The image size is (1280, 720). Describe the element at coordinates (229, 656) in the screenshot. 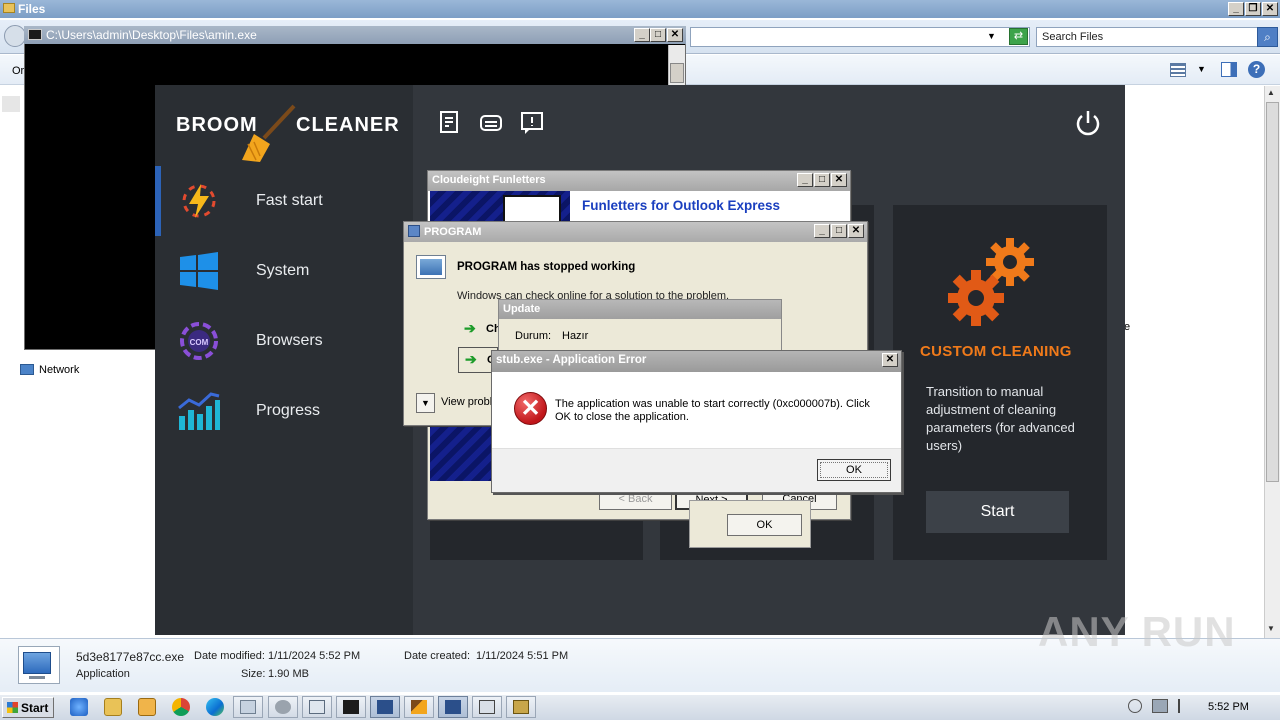

I see `details-modified-label: Date modified:` at that location.